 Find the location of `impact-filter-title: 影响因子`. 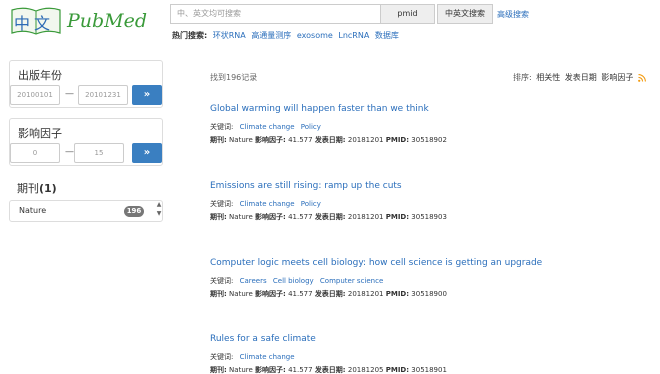

impact-filter-title: 影响因子 is located at coordinates (40, 133).